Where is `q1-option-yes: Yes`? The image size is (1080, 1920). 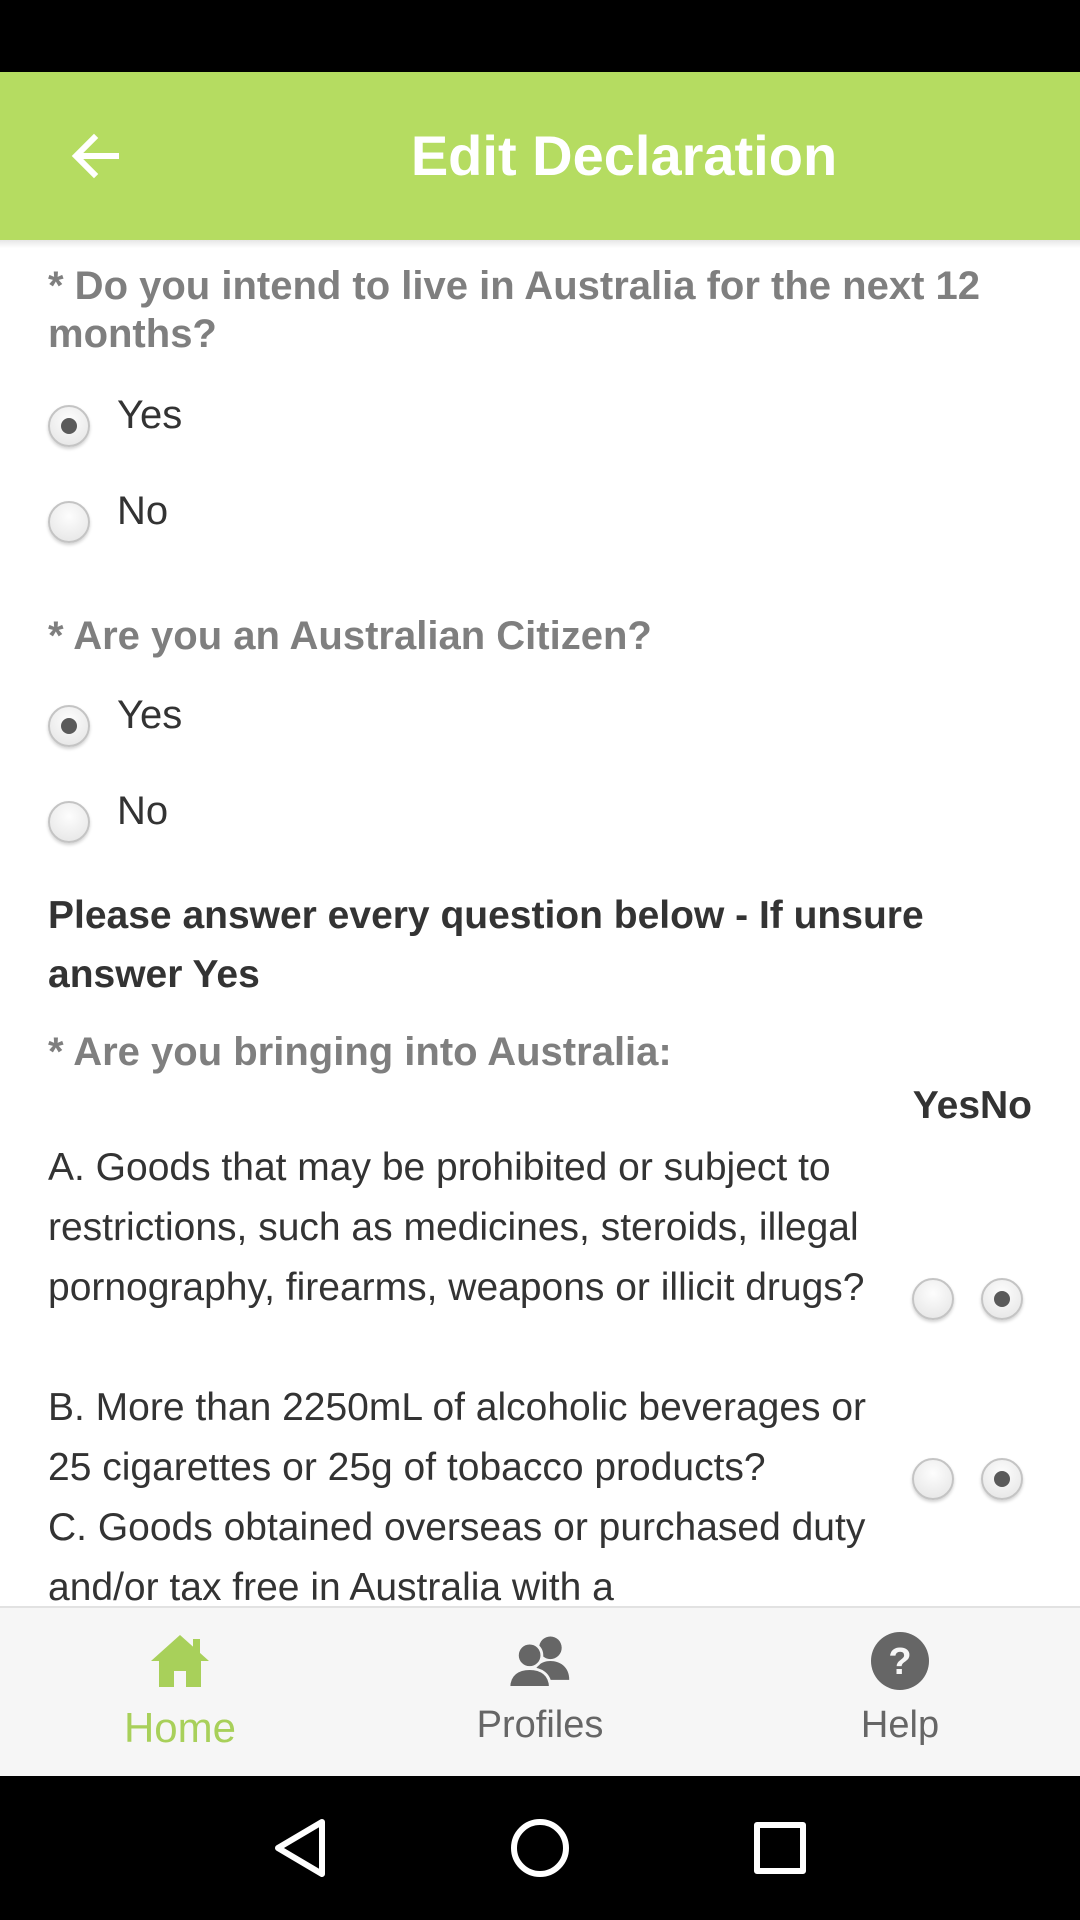
q1-option-yes: Yes is located at coordinates (115, 425).